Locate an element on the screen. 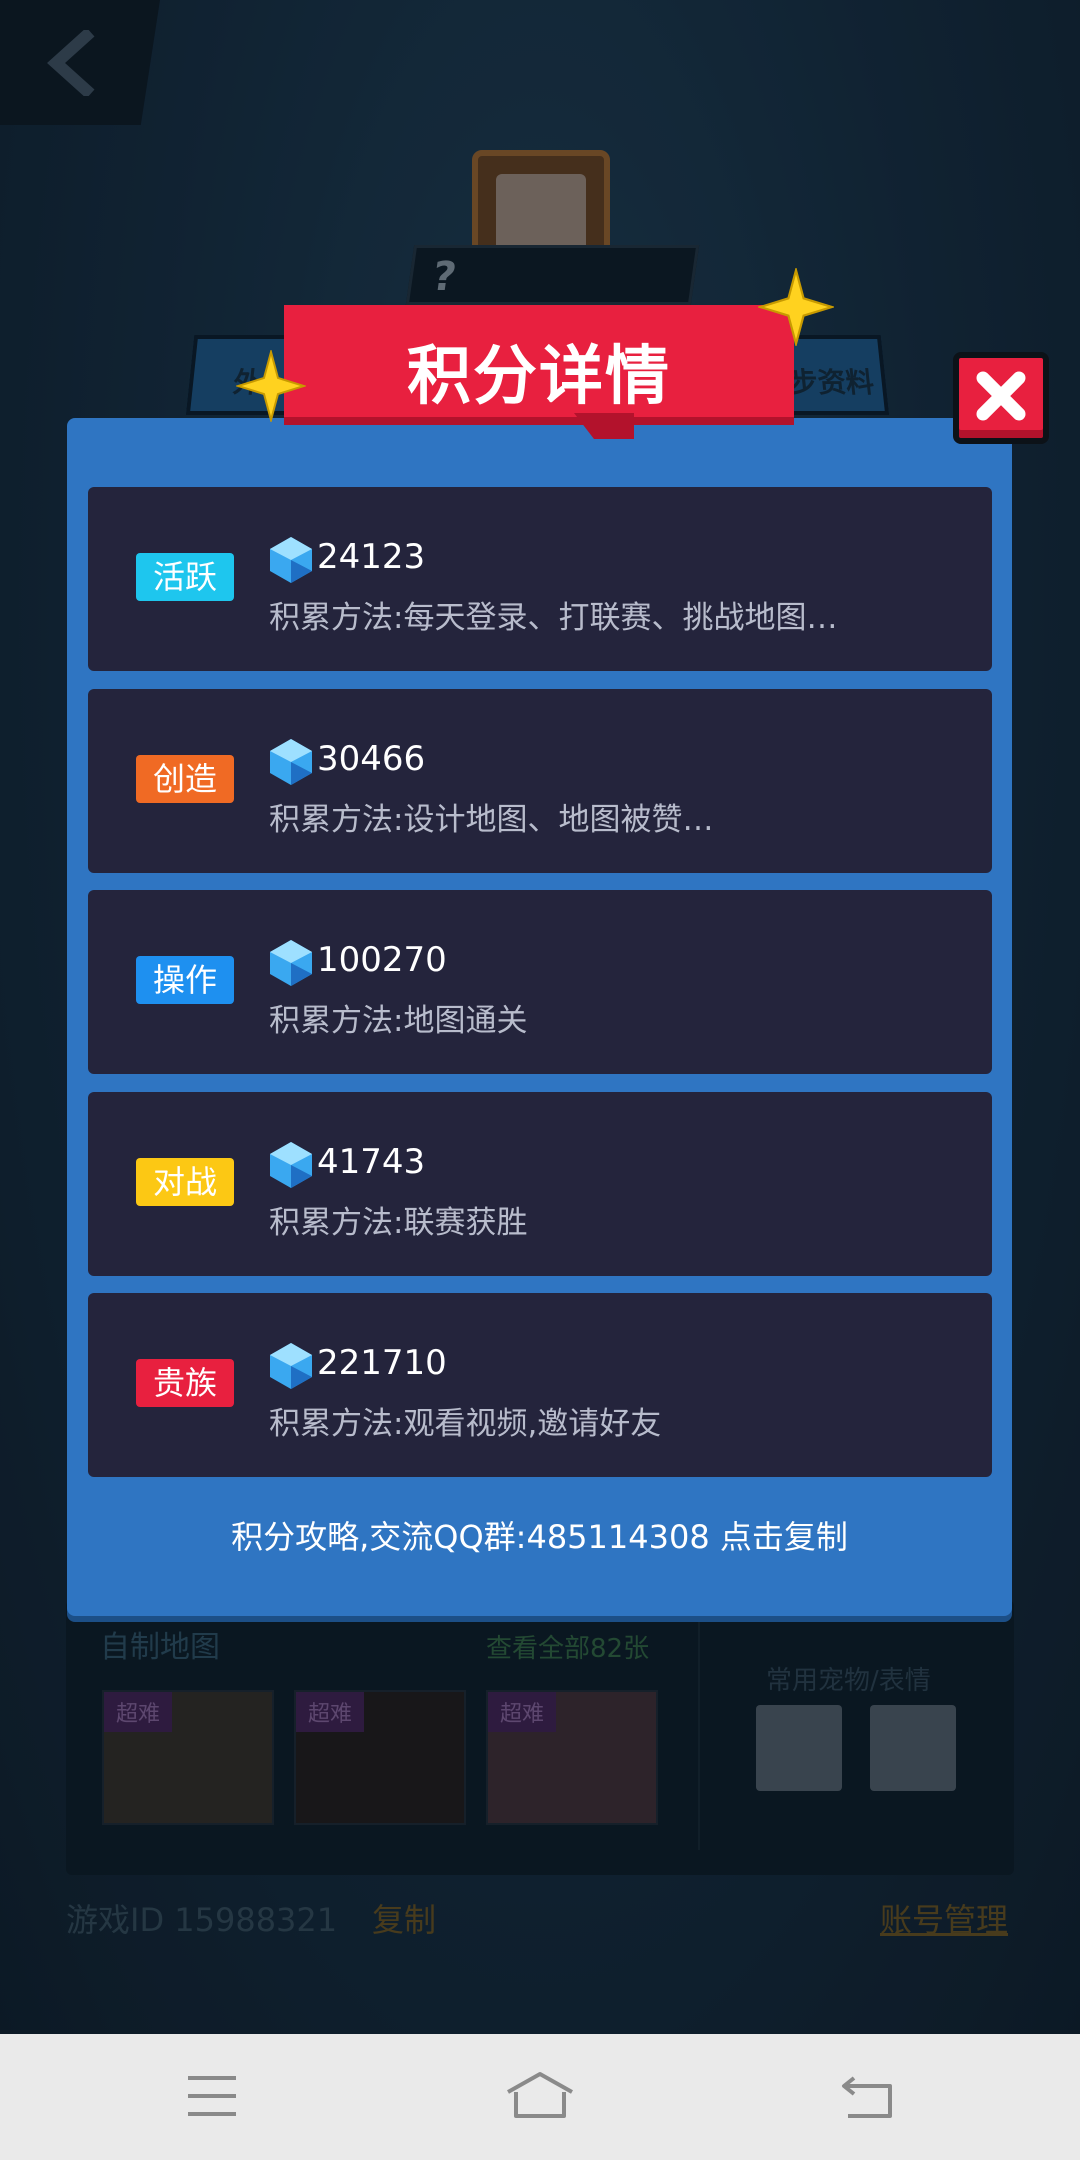 This screenshot has width=1080, height=2160. category-badge: 创造 is located at coordinates (185, 779).